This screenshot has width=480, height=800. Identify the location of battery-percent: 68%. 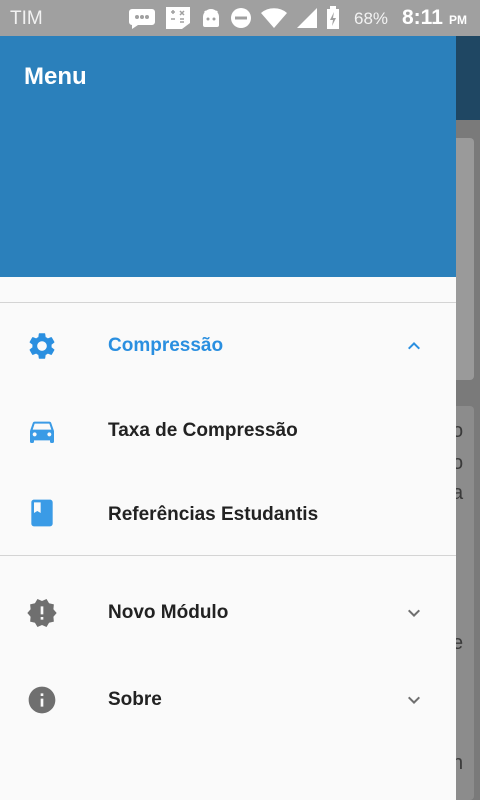
(371, 18).